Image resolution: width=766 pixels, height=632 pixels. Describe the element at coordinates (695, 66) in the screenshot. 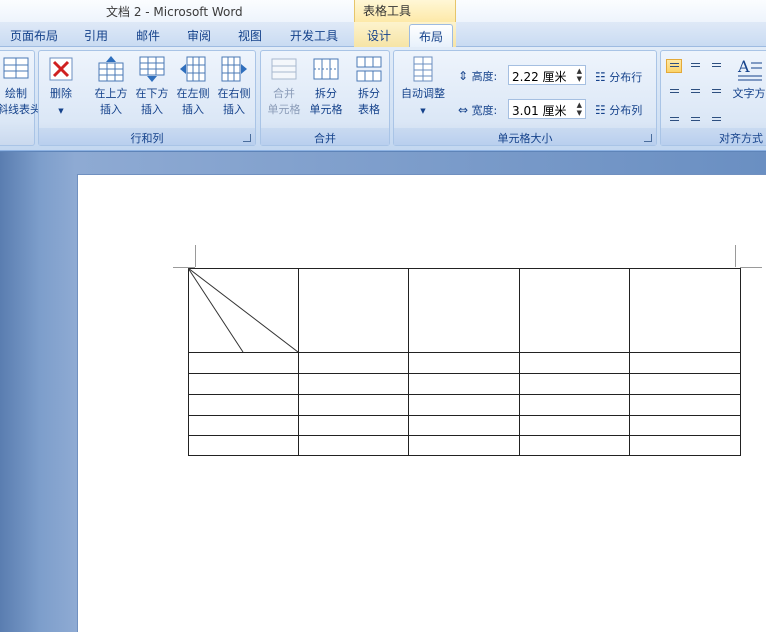

I see `align-top-center-icon` at that location.